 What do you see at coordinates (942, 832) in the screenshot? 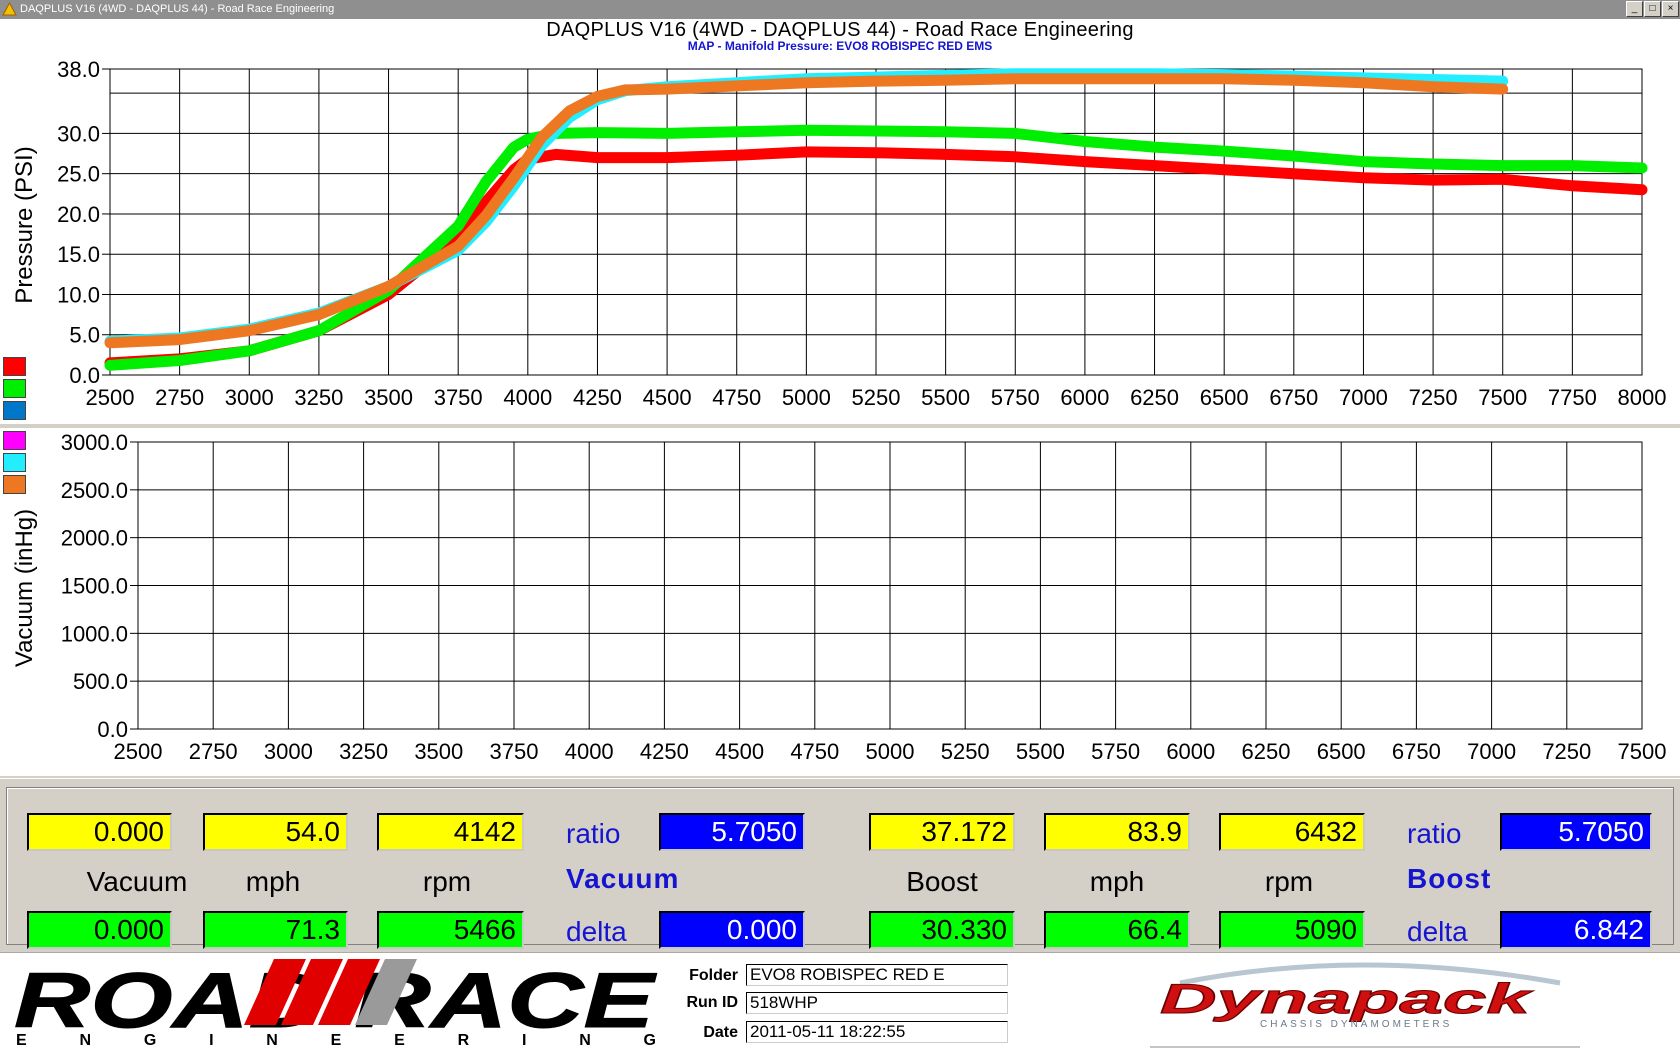
I see `boost-value-box: 37.172` at bounding box center [942, 832].